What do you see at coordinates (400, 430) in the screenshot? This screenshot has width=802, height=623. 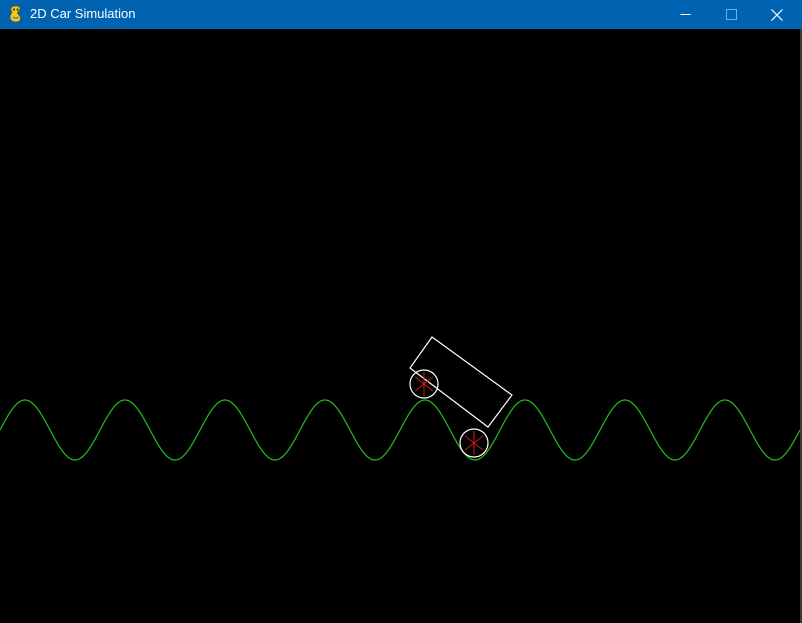 I see `terrain-wave` at bounding box center [400, 430].